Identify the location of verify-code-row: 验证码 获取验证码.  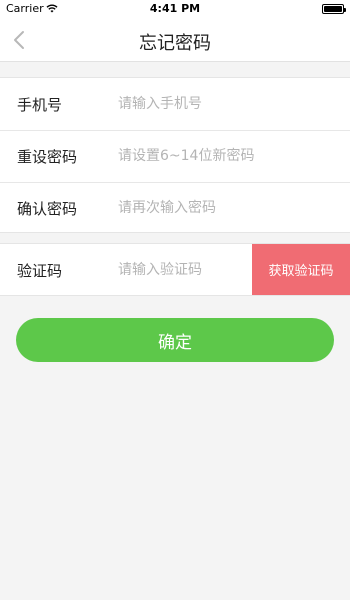
(175, 270).